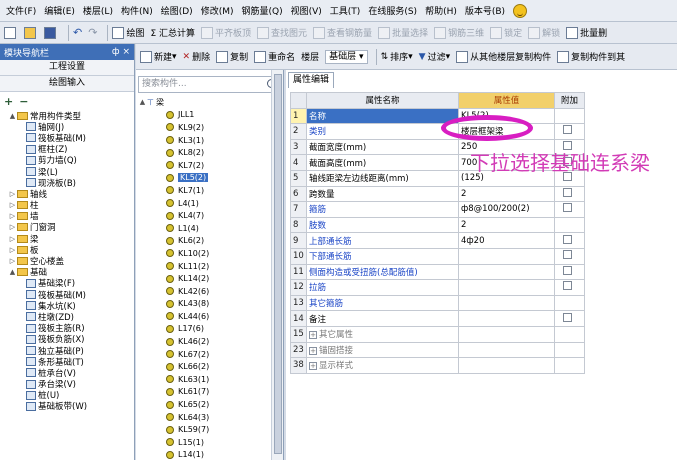  I want to click on tree-item: 基础梁(F), so click(68, 283).